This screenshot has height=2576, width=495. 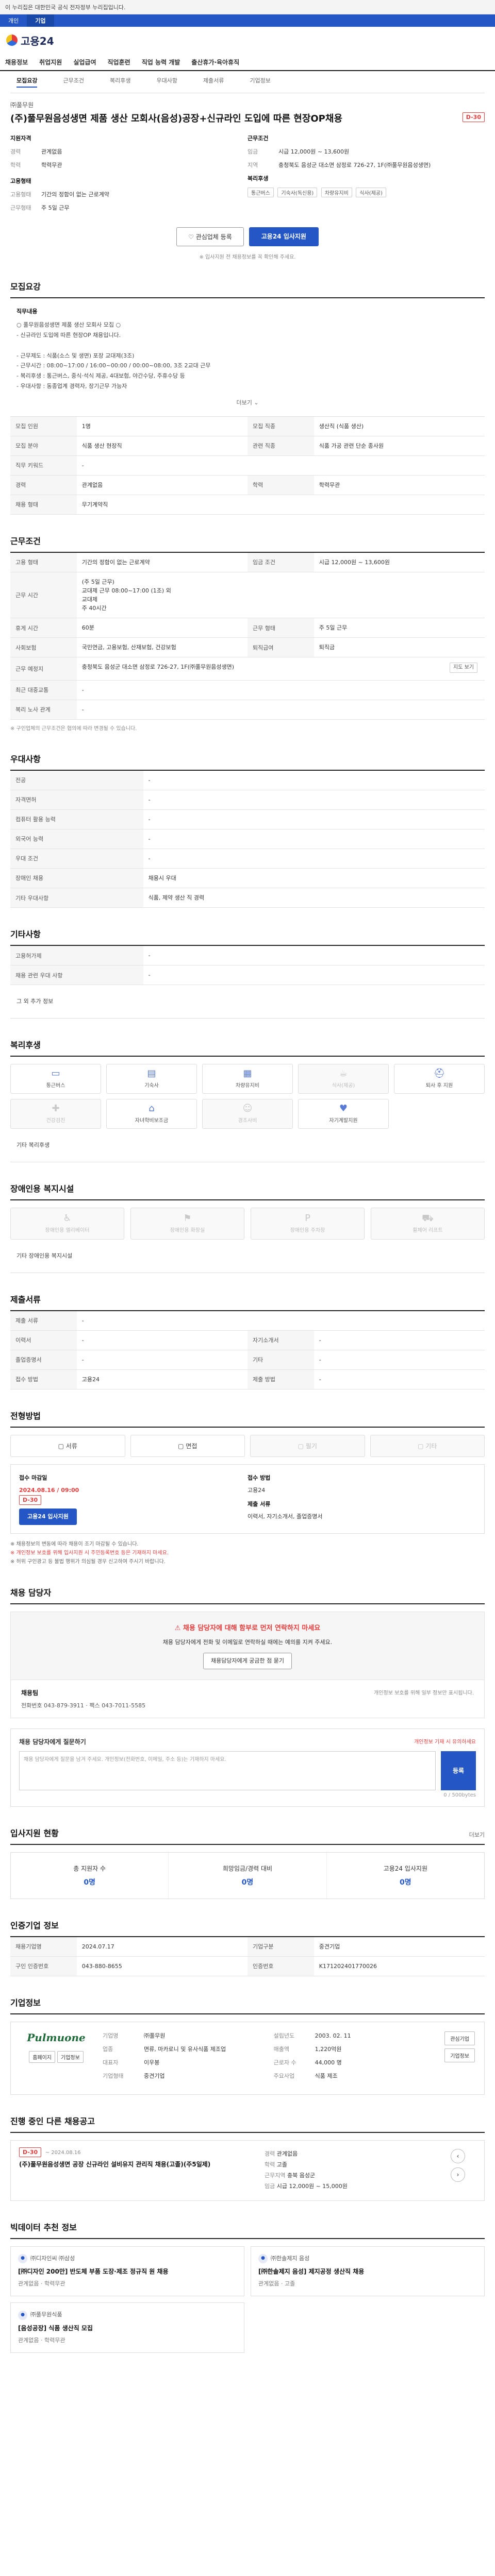 What do you see at coordinates (162, 1966) in the screenshot?
I see `table-value: 043-880-8655` at bounding box center [162, 1966].